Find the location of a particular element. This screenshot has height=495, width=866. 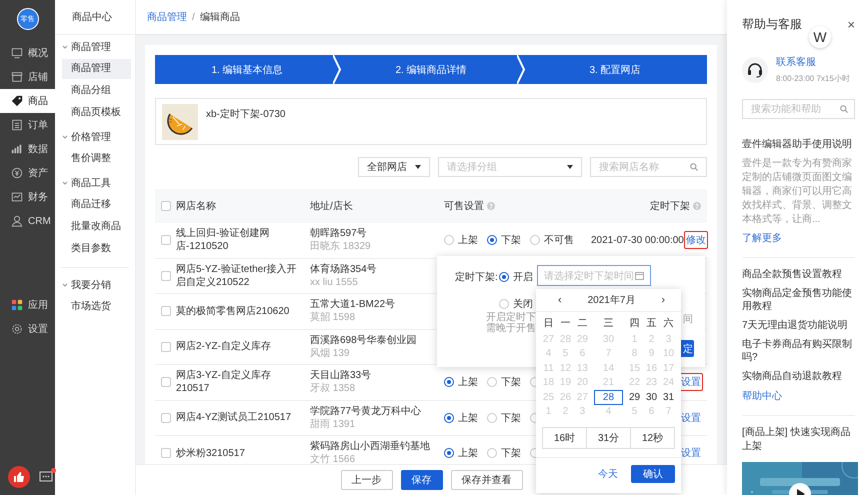

menu-item: 商品页模板 is located at coordinates (96, 113).